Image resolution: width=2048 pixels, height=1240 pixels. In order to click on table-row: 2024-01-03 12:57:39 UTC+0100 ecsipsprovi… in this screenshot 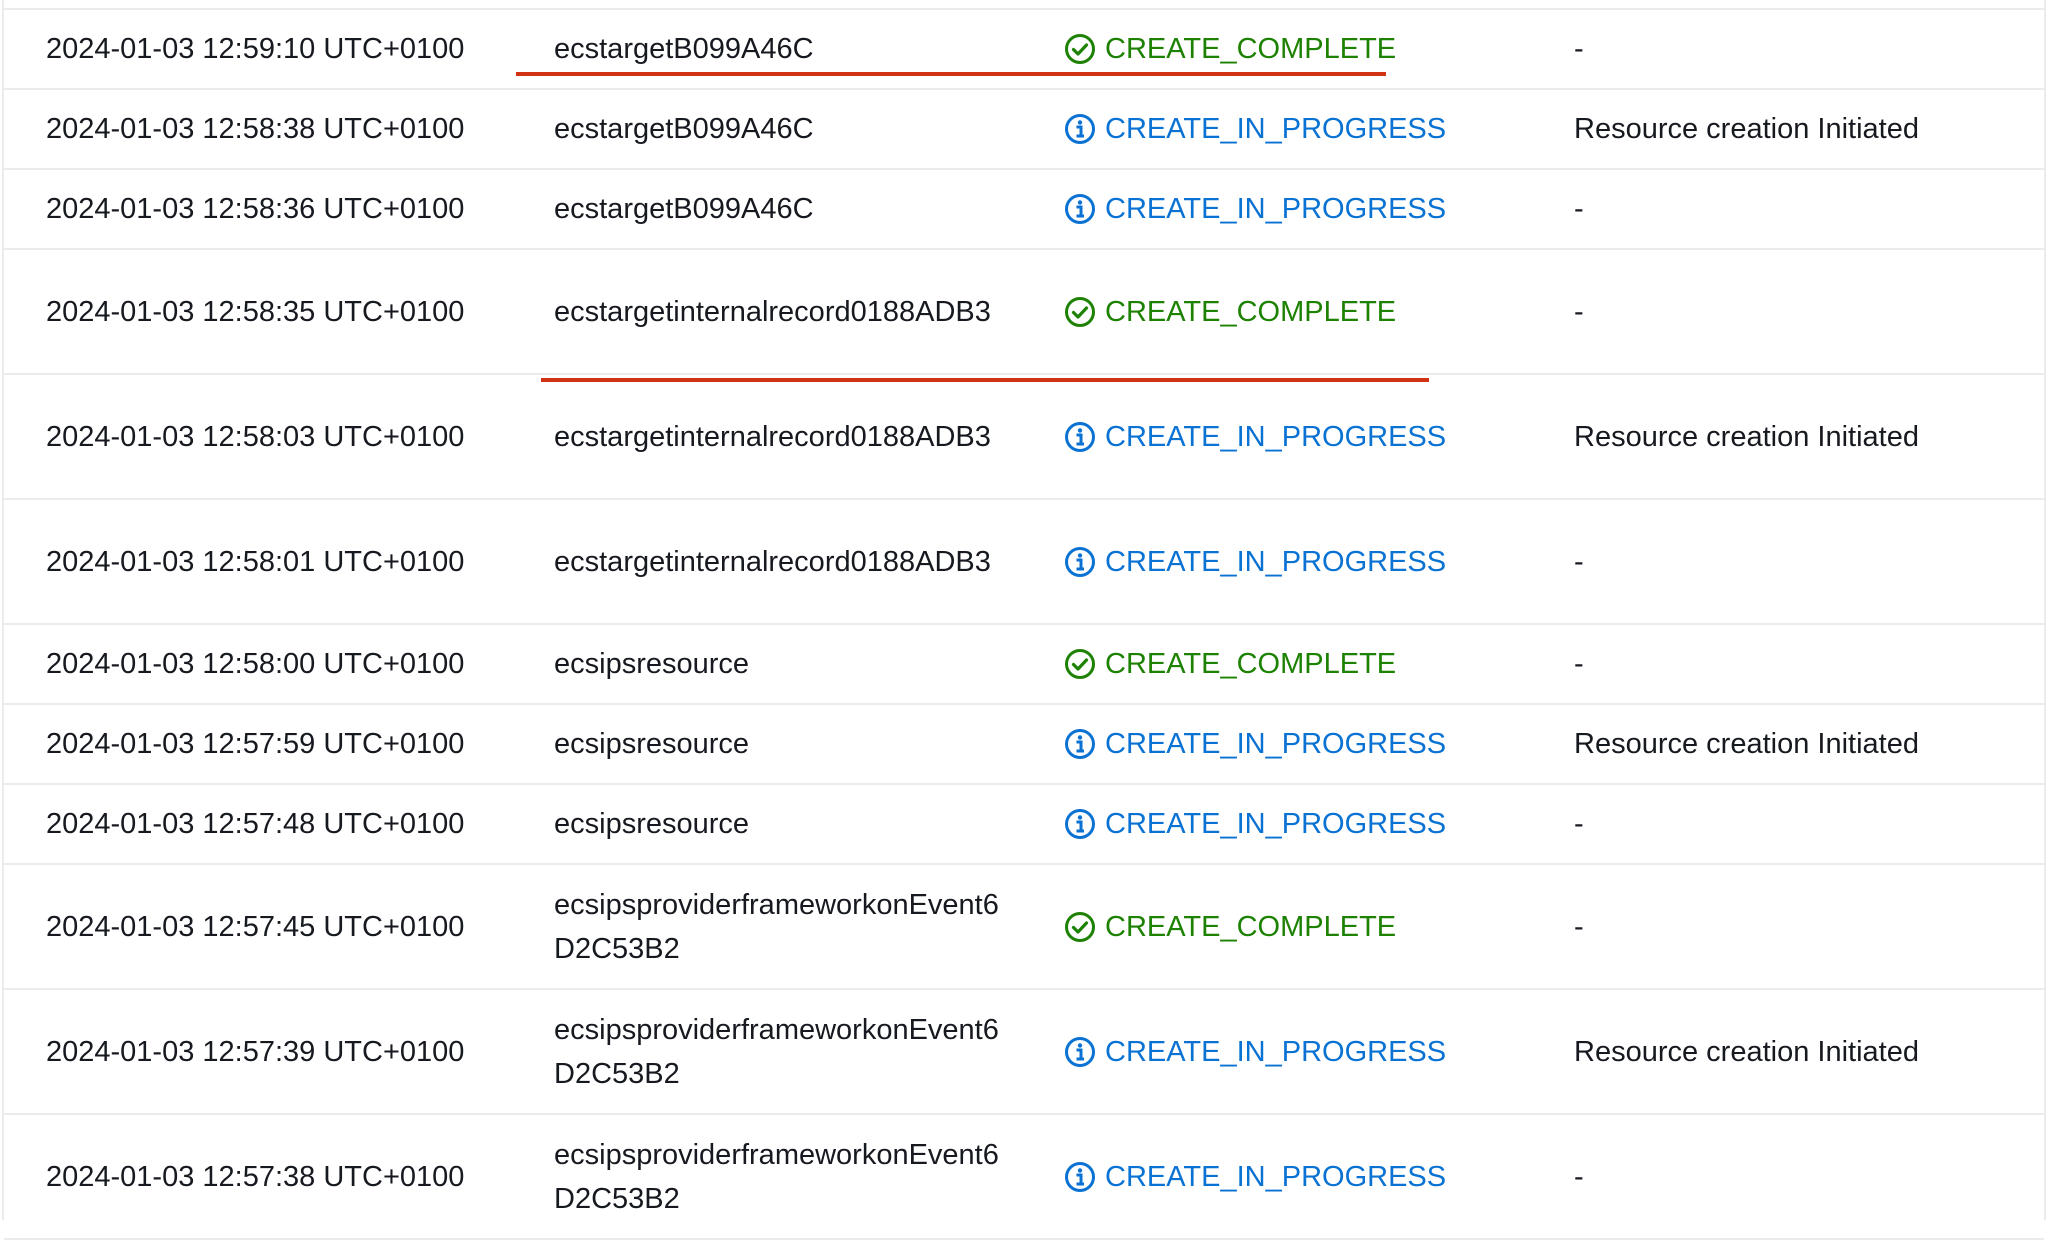, I will do `click(1024, 1052)`.